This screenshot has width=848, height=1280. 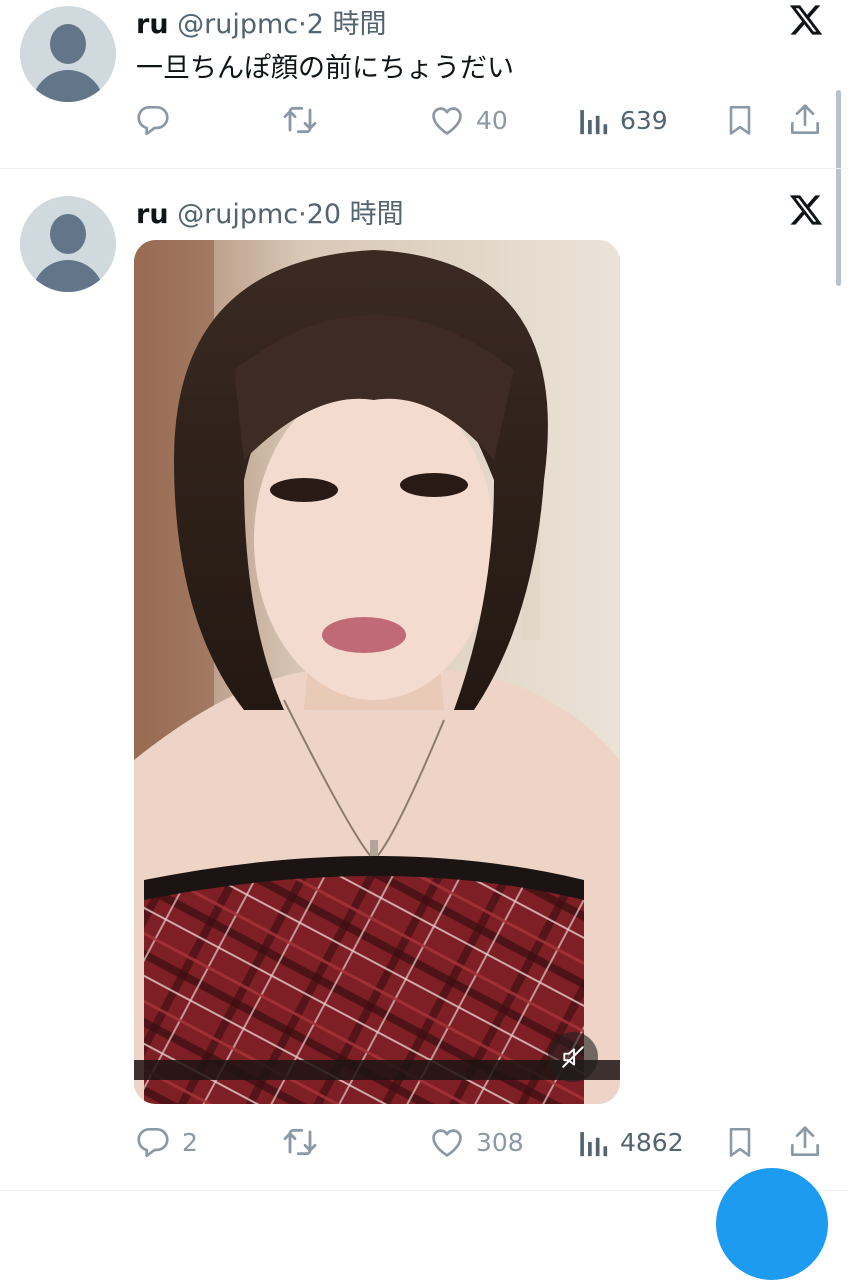 I want to click on views-button: 639, so click(x=622, y=120).